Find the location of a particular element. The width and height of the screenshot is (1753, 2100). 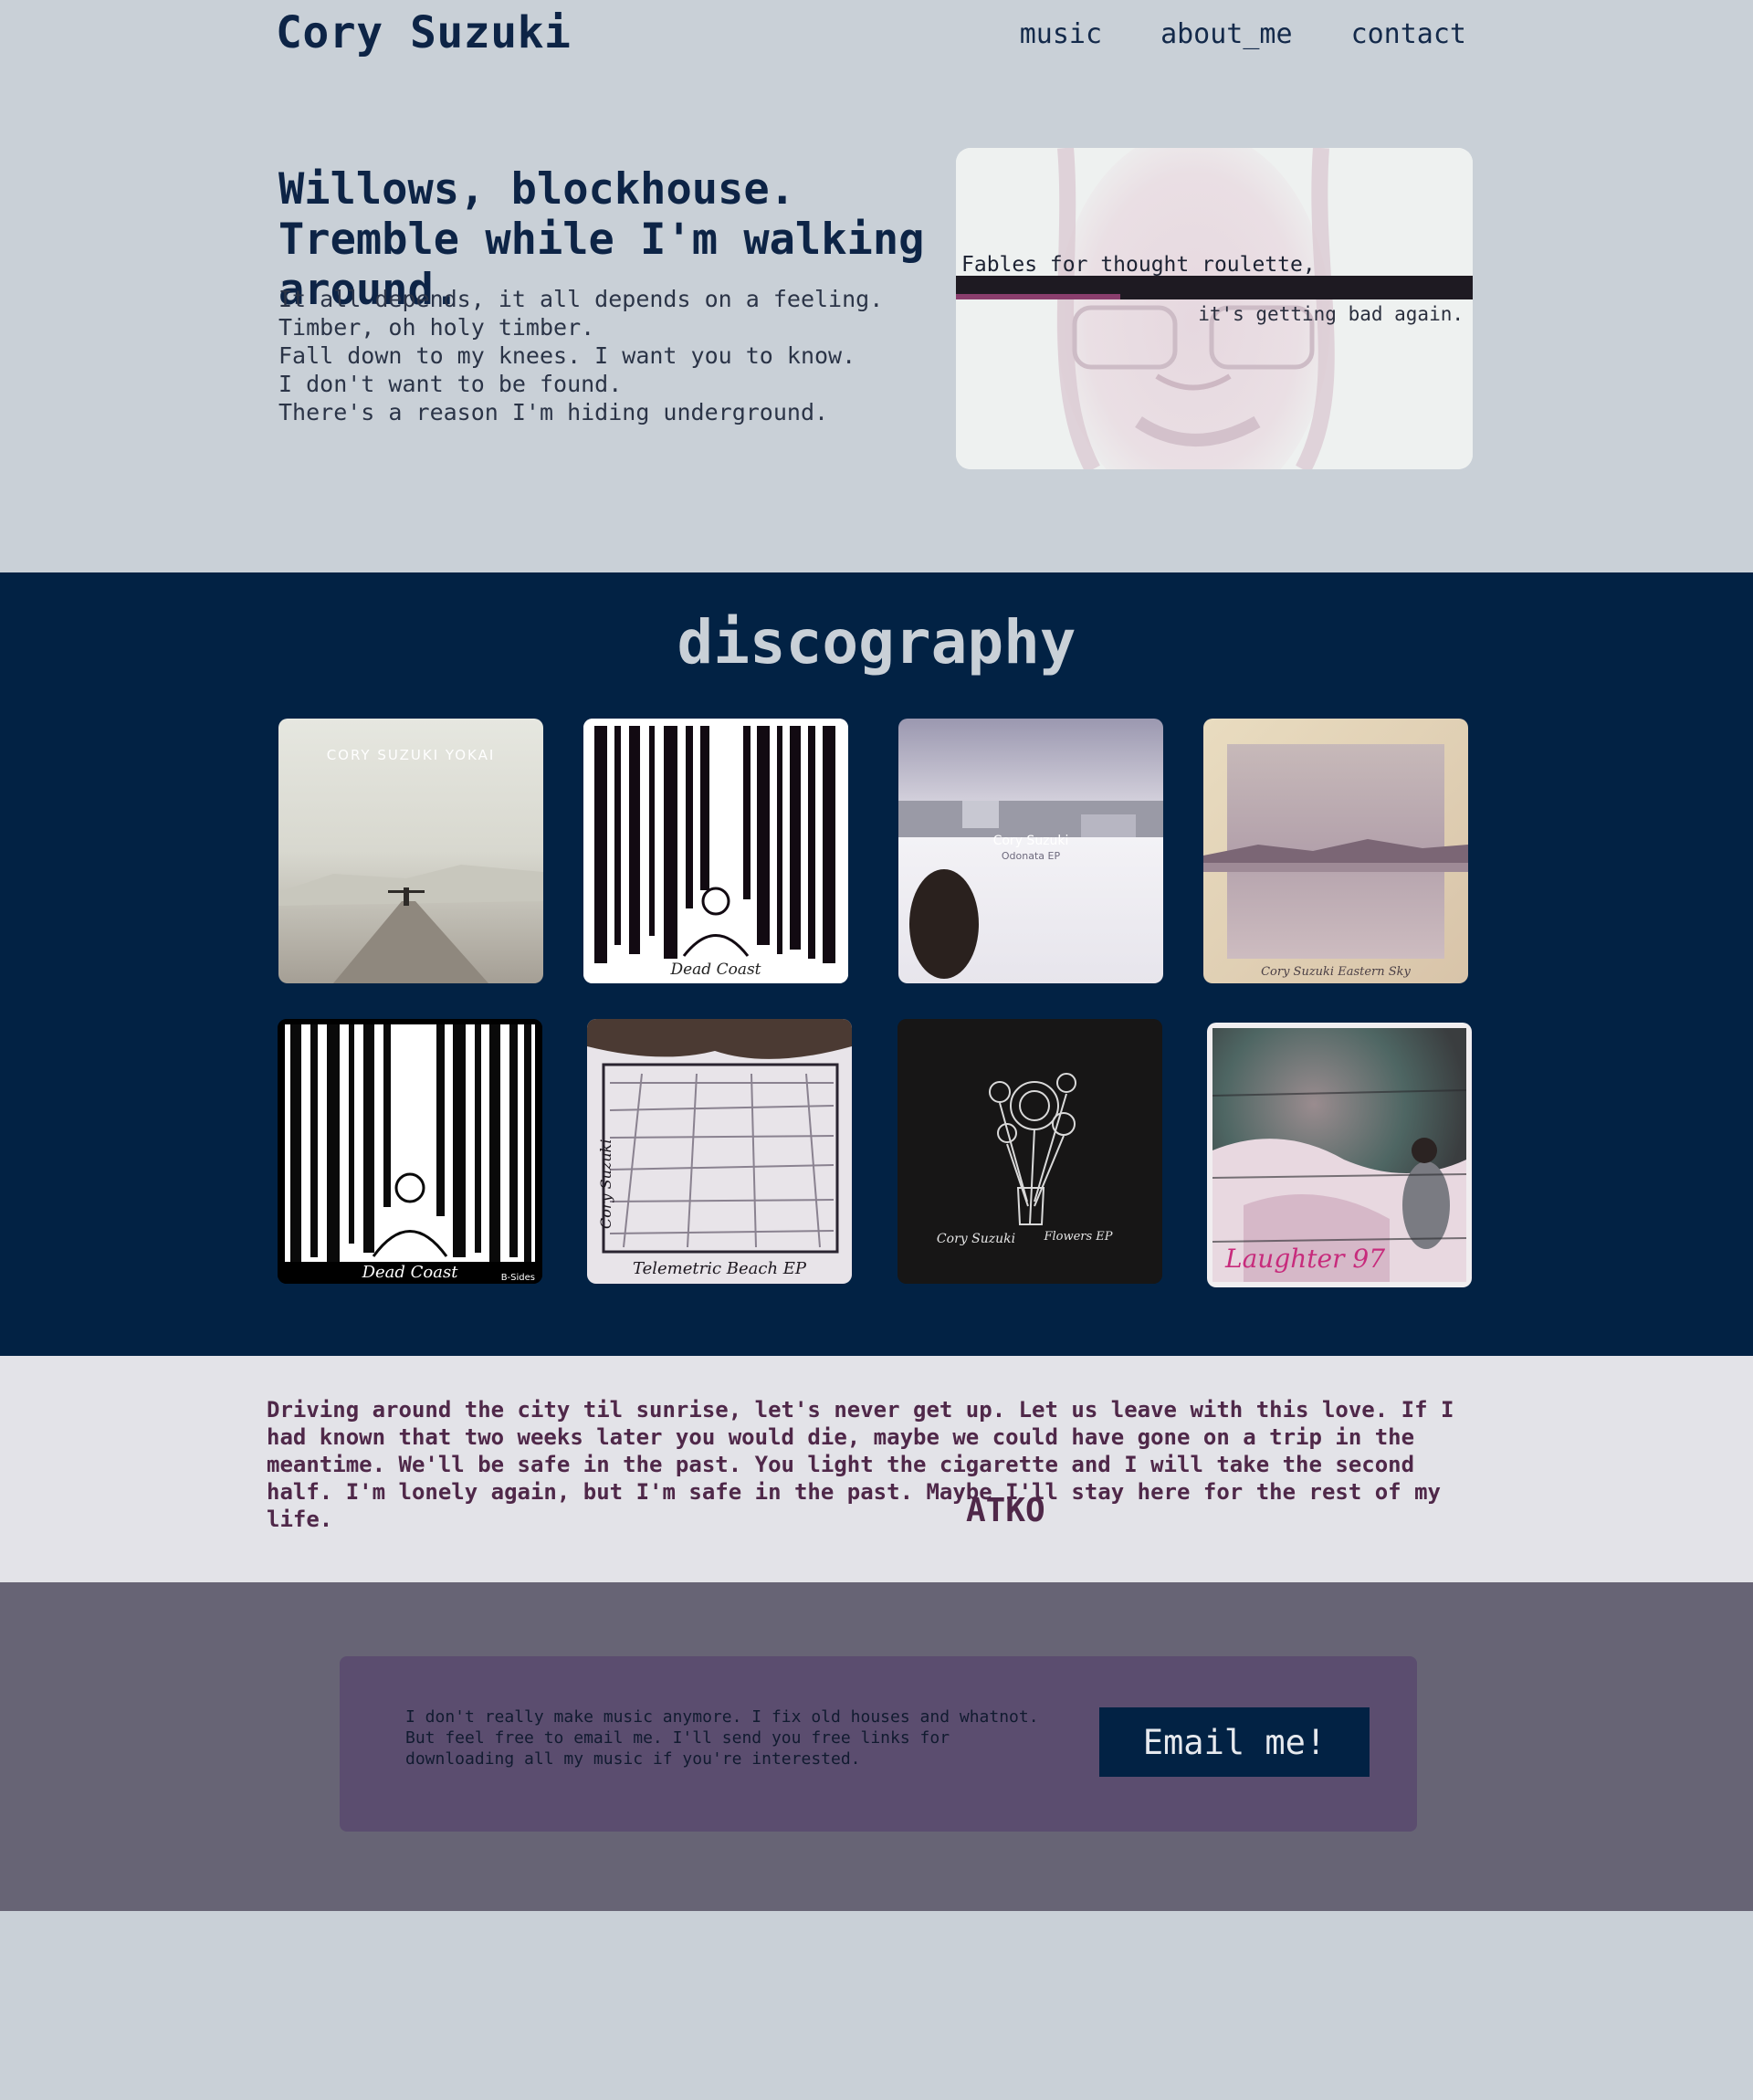

nav-music: music is located at coordinates (1061, 34).